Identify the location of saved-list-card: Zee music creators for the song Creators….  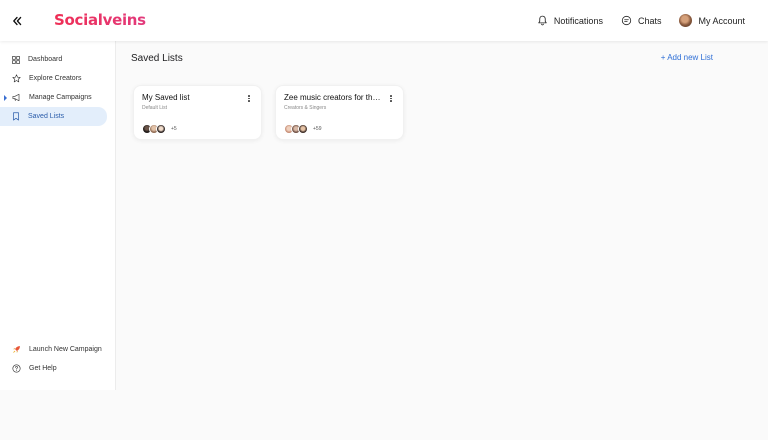
(339, 112).